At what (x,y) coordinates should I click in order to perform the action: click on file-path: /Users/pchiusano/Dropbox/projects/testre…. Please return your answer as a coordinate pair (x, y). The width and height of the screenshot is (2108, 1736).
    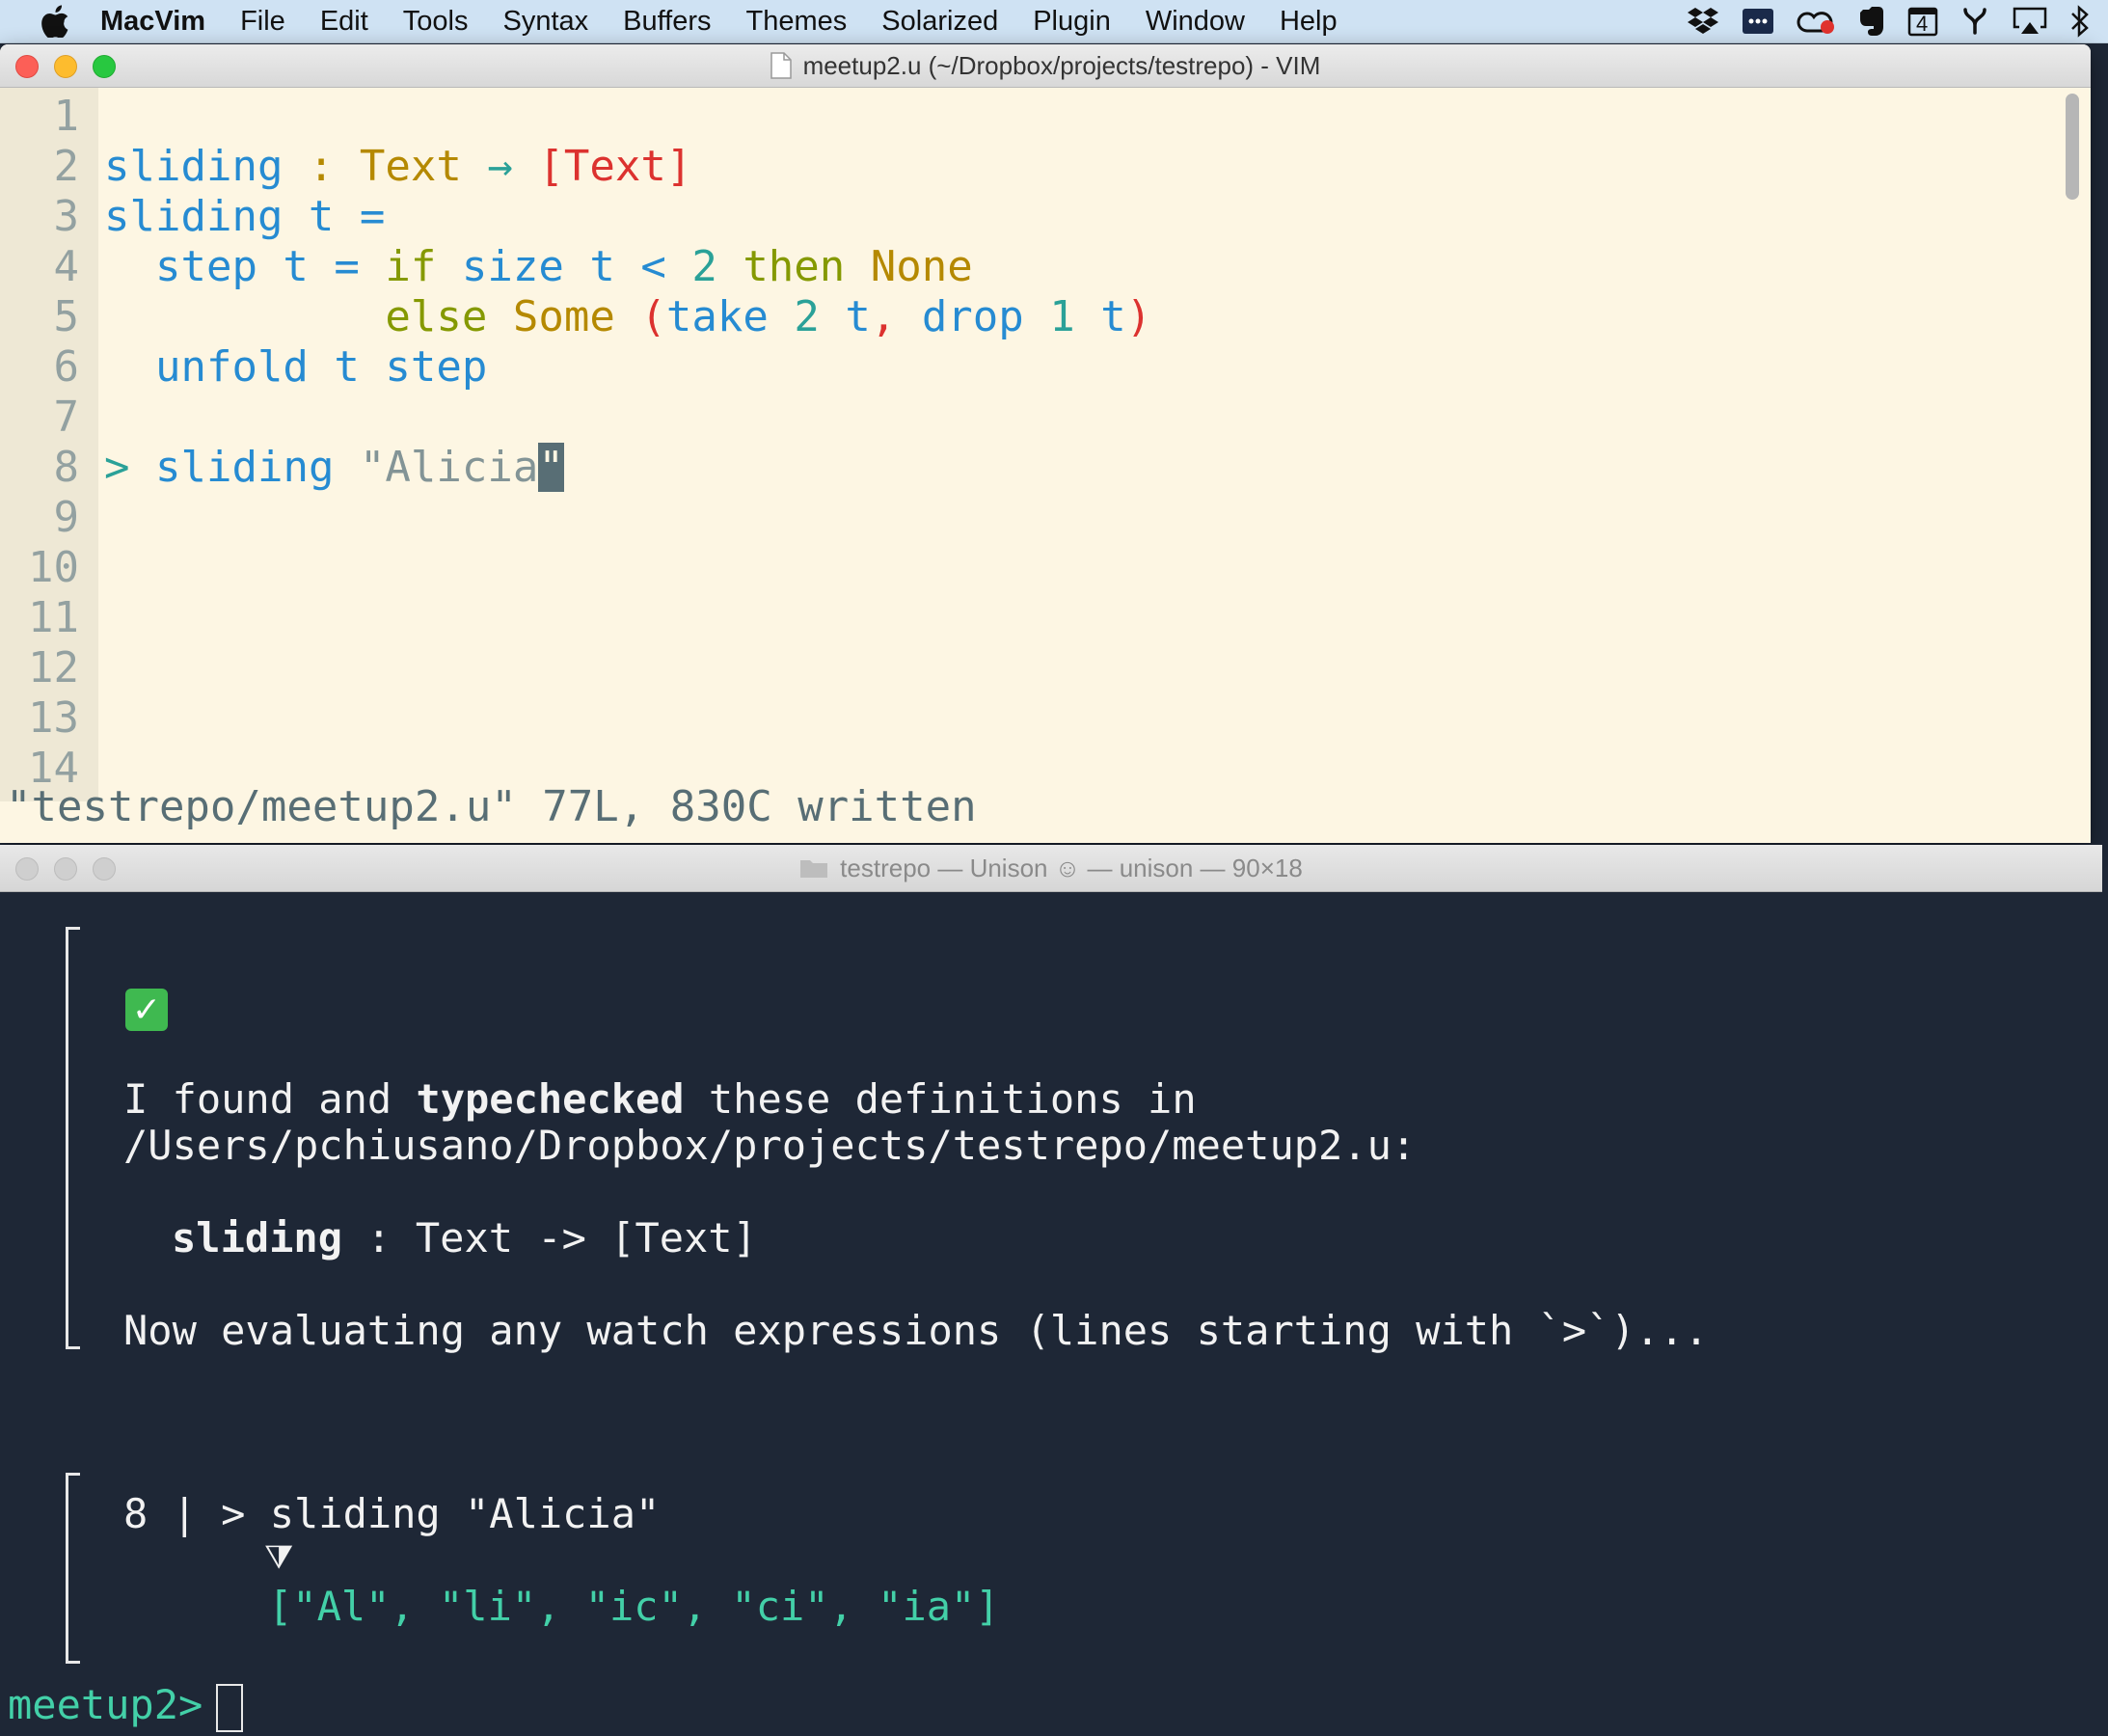
    Looking at the image, I should click on (770, 1145).